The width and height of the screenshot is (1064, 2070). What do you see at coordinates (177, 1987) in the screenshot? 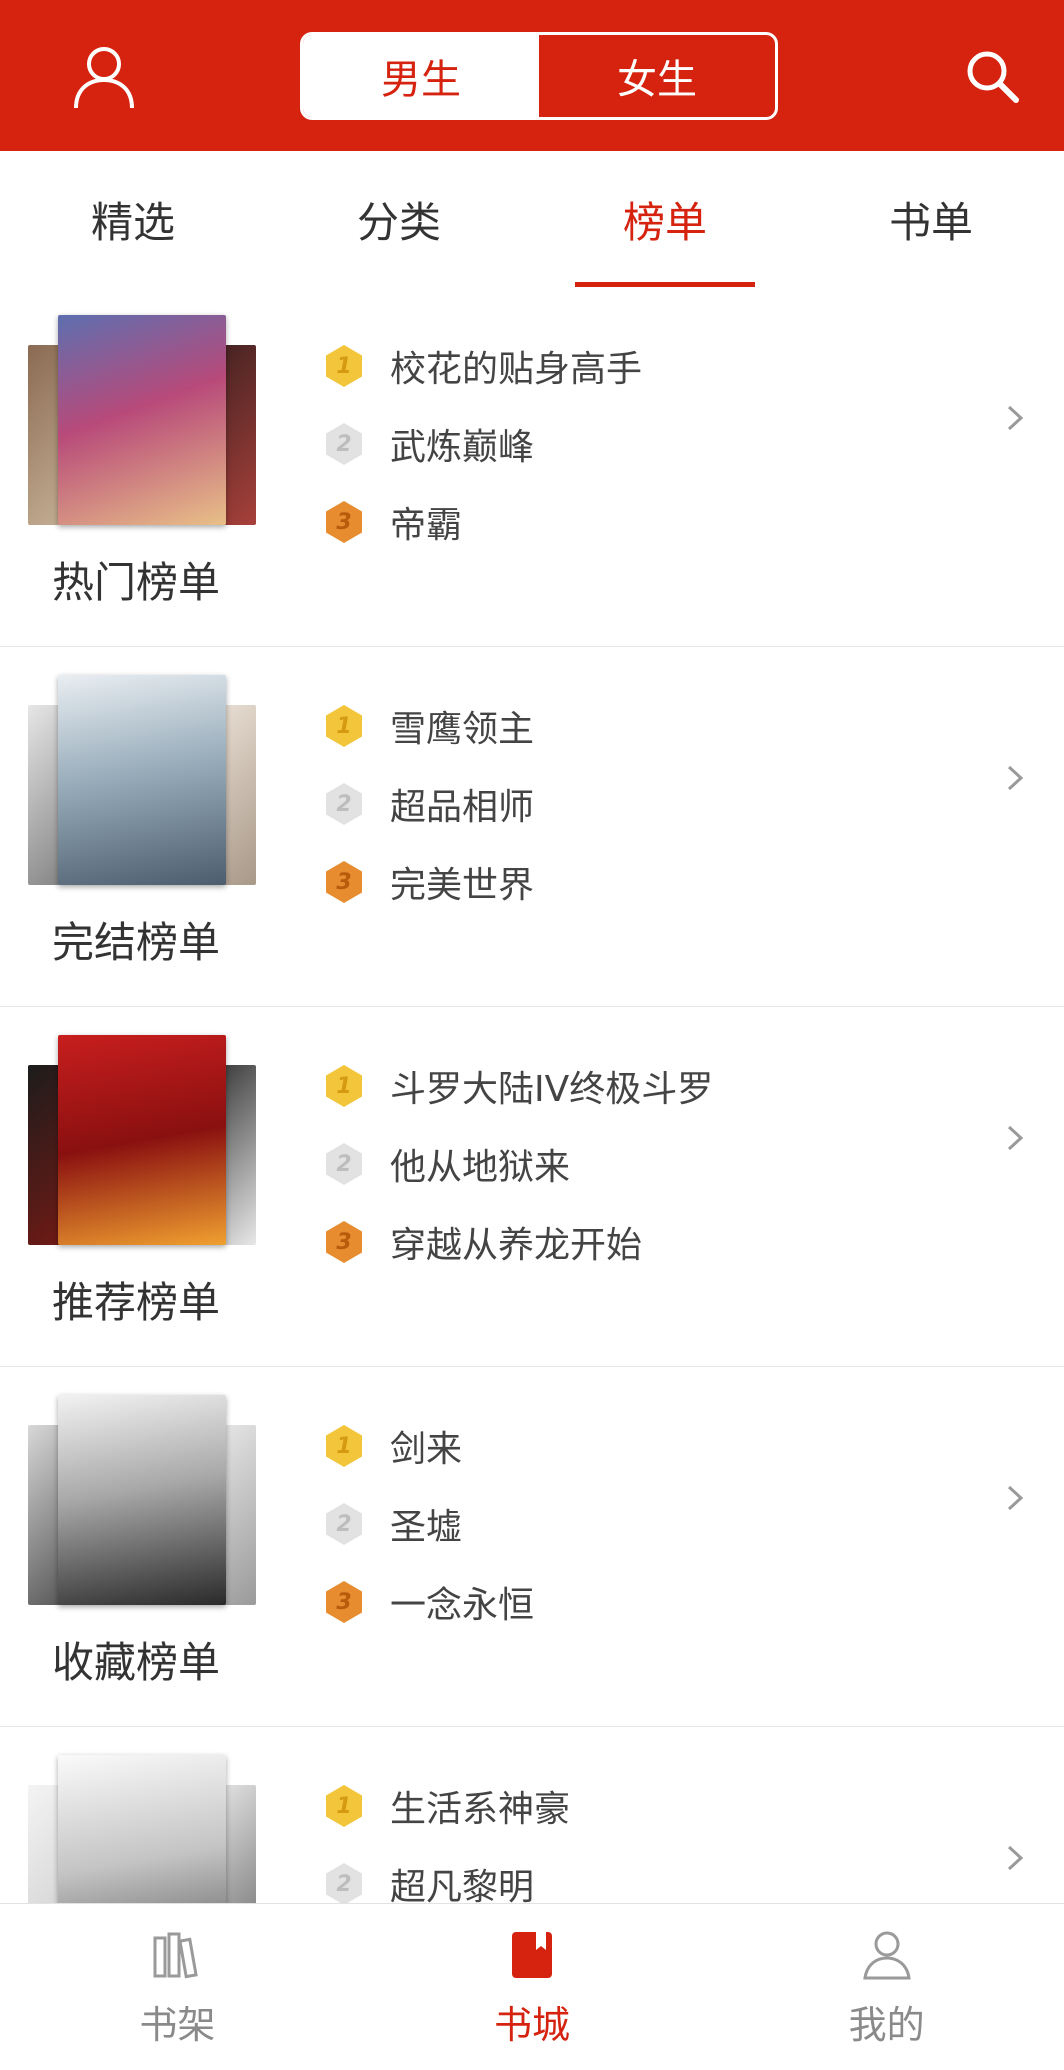
I see `nav-bookshelf: 书架` at bounding box center [177, 1987].